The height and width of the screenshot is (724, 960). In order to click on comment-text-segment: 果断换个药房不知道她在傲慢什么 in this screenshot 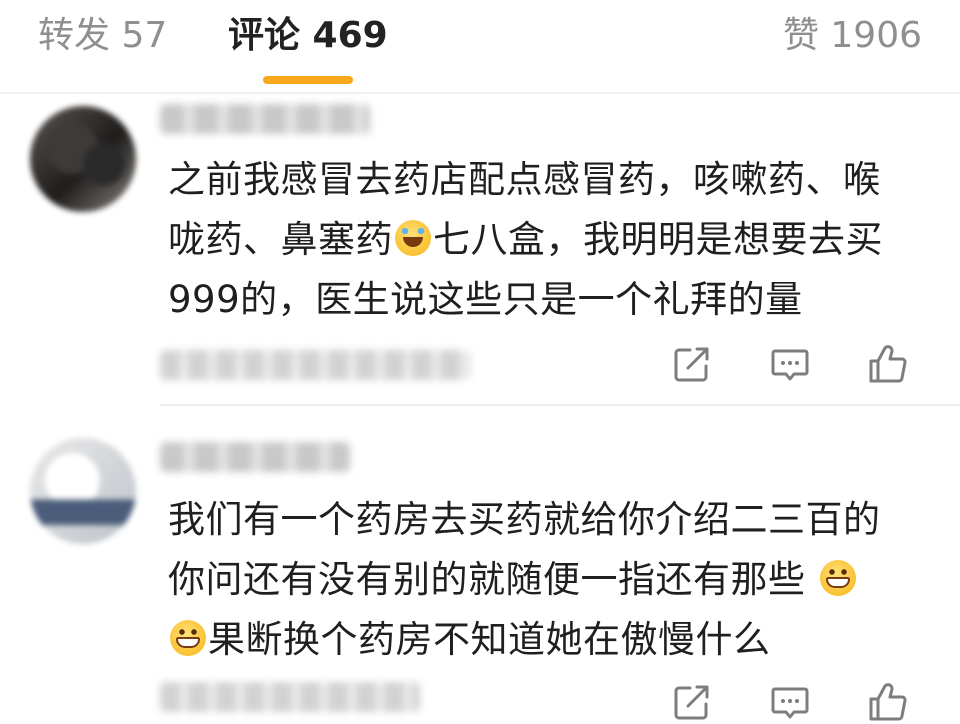, I will do `click(489, 639)`.